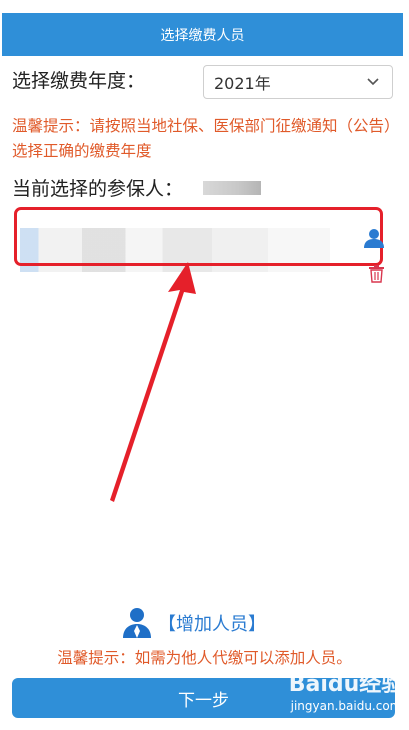 The width and height of the screenshot is (409, 730). I want to click on page-header: 选择缴费人员, so click(202, 34).